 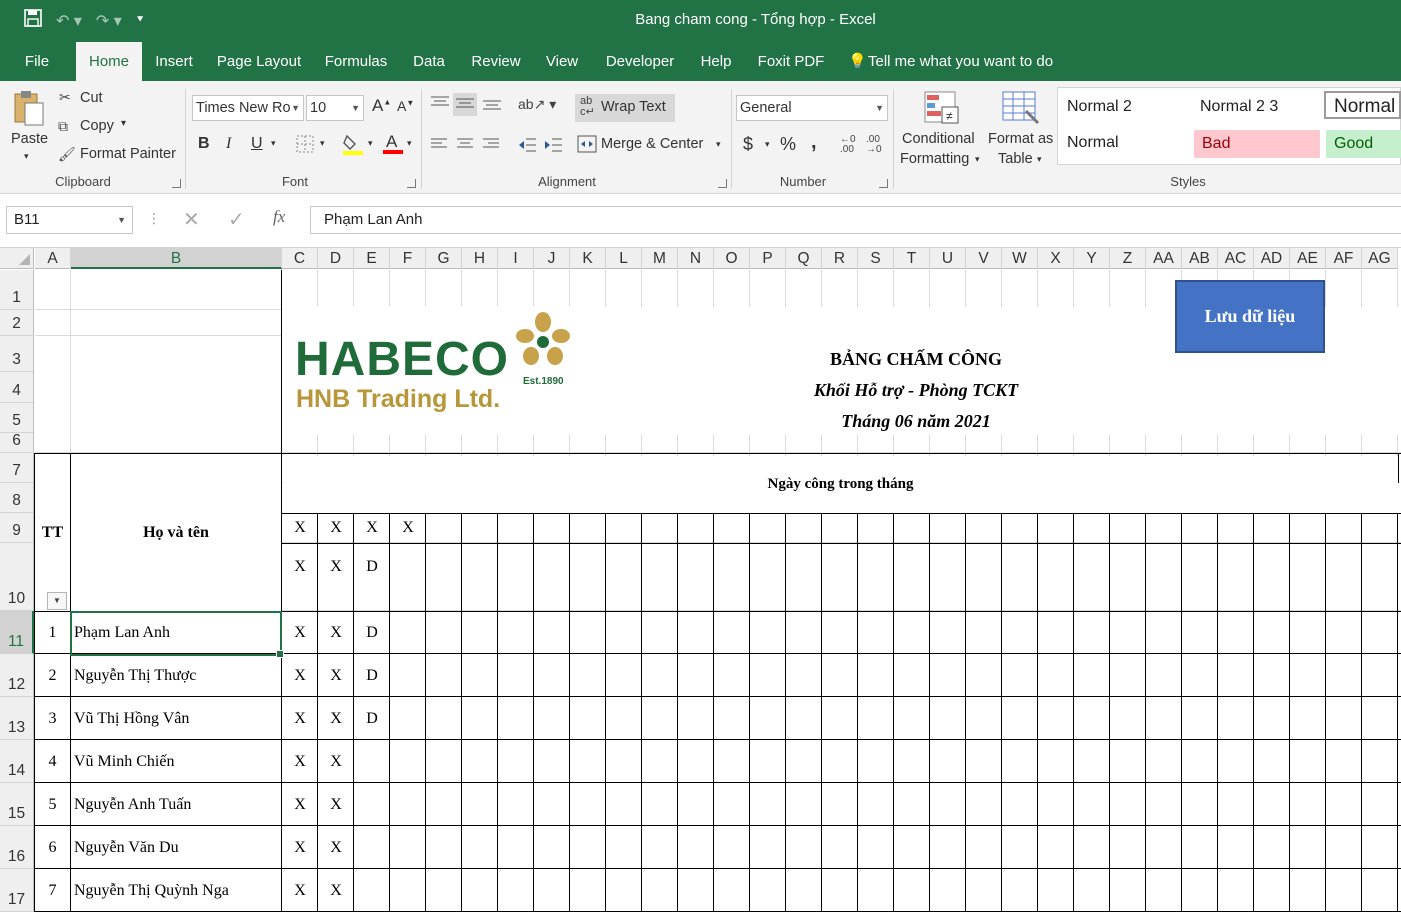 What do you see at coordinates (17, 675) in the screenshot?
I see `row-header-12: 12` at bounding box center [17, 675].